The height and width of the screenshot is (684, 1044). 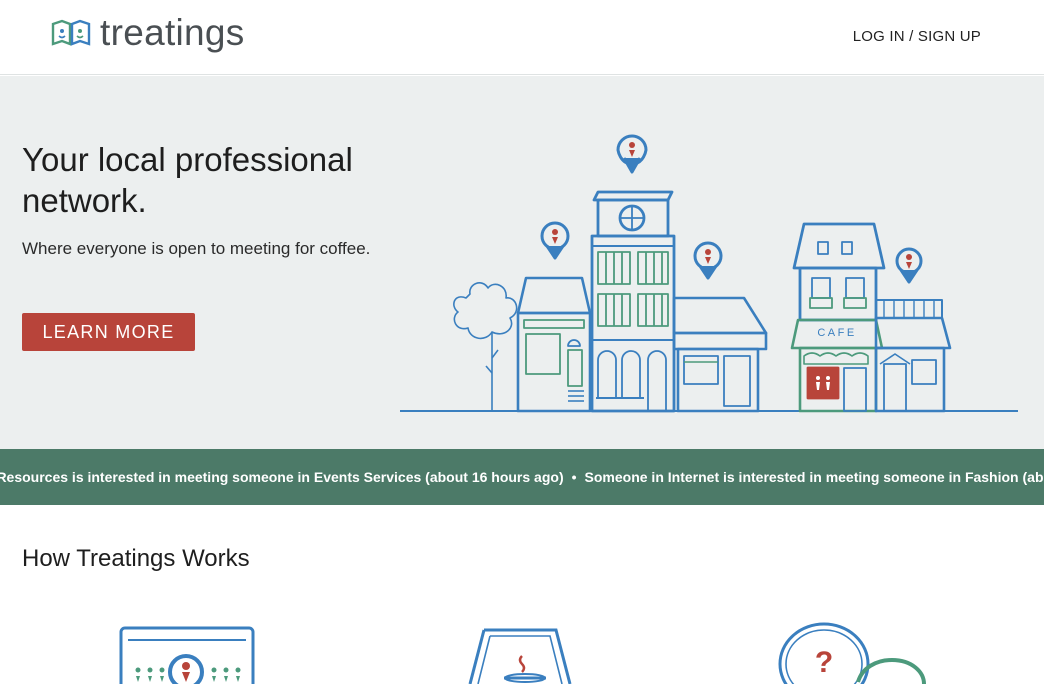 What do you see at coordinates (852, 653) in the screenshot?
I see `question-bubble-icon: ?` at bounding box center [852, 653].